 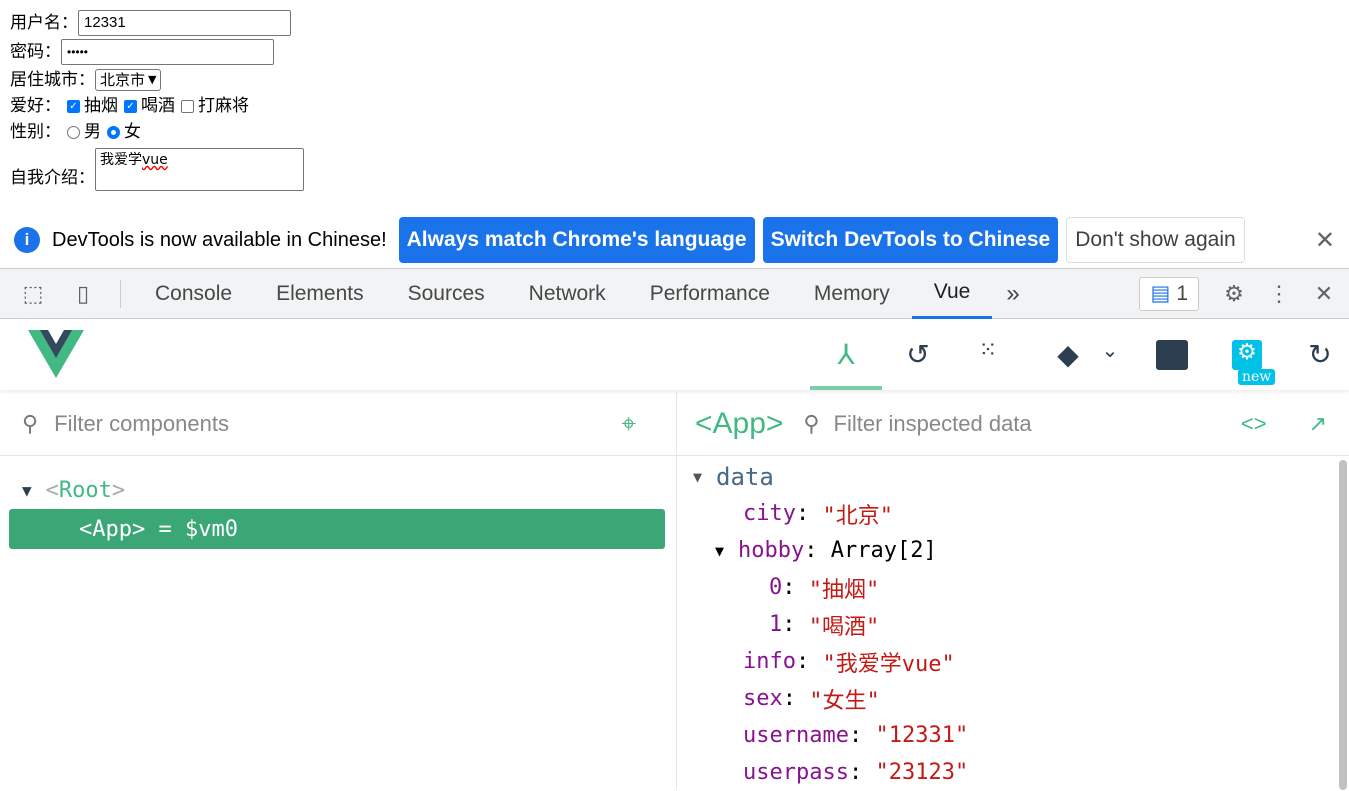 What do you see at coordinates (338, 490) in the screenshot?
I see `tree-node-root: ▼ < Root >` at bounding box center [338, 490].